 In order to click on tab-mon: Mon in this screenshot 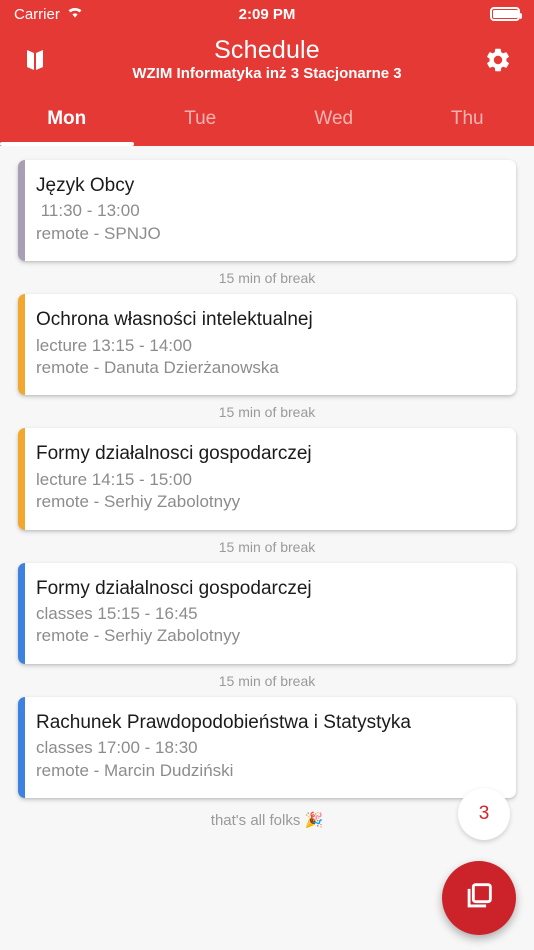, I will do `click(67, 119)`.